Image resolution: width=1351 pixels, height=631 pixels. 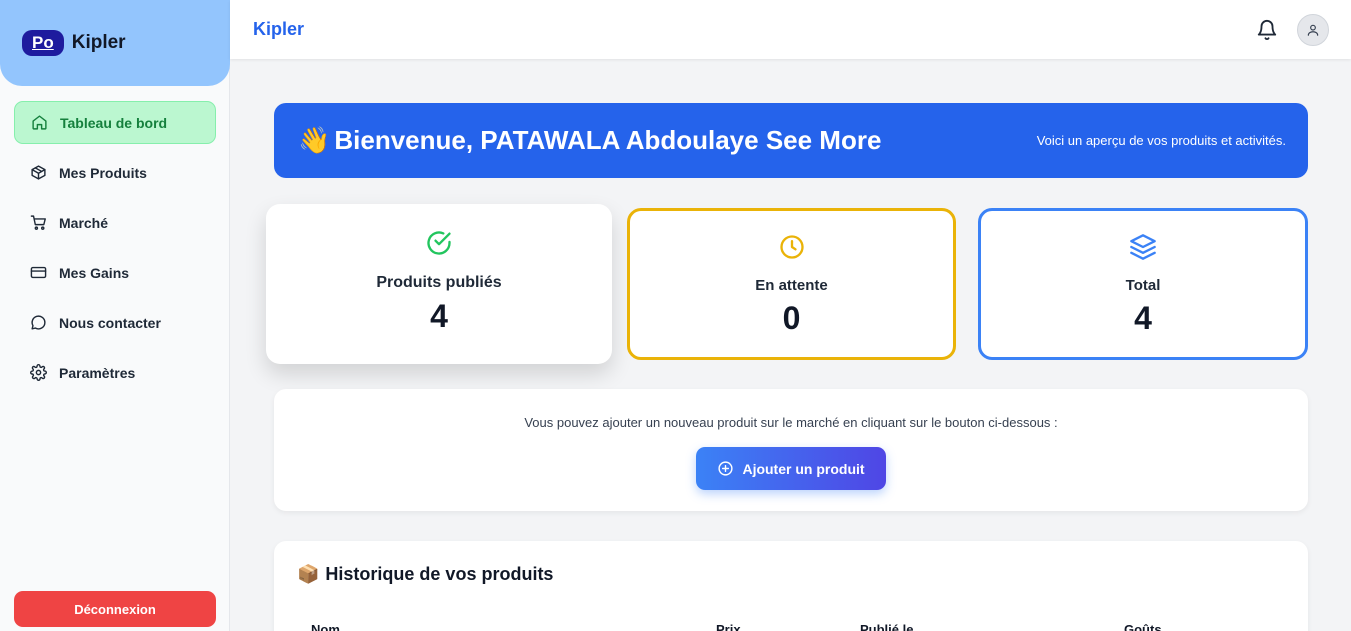 I want to click on column-header-prix: Prix, so click(x=728, y=626).